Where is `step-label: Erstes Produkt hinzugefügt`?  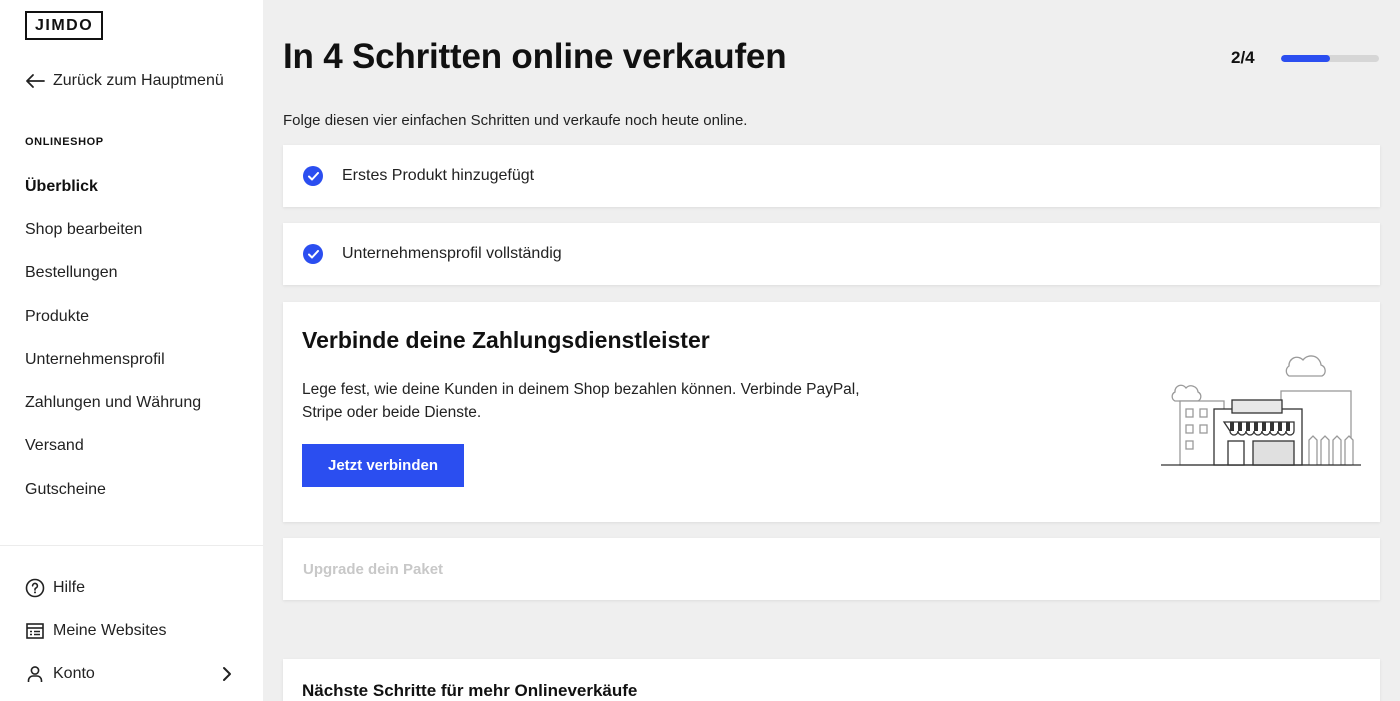
step-label: Erstes Produkt hinzugefügt is located at coordinates (438, 175).